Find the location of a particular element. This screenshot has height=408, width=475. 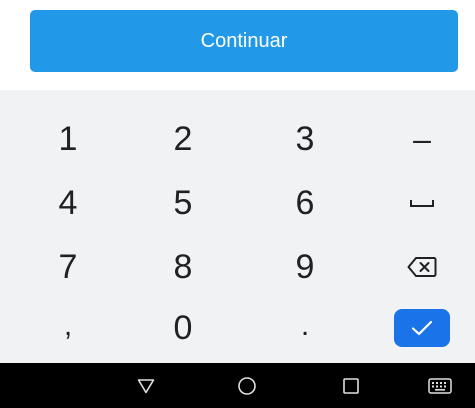

backspace-icon is located at coordinates (422, 267).